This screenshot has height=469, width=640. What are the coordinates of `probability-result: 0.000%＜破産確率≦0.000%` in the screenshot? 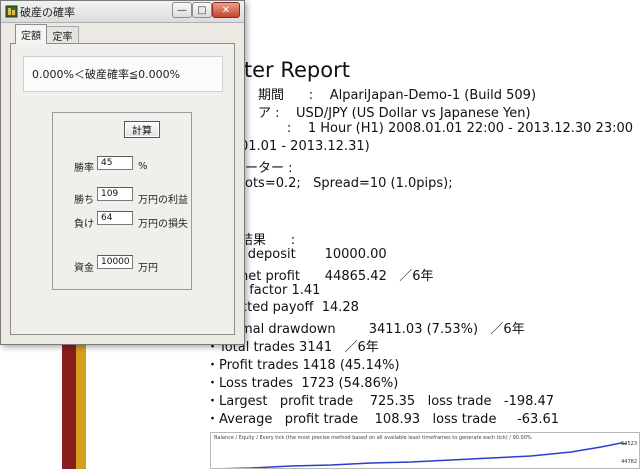 It's located at (123, 74).